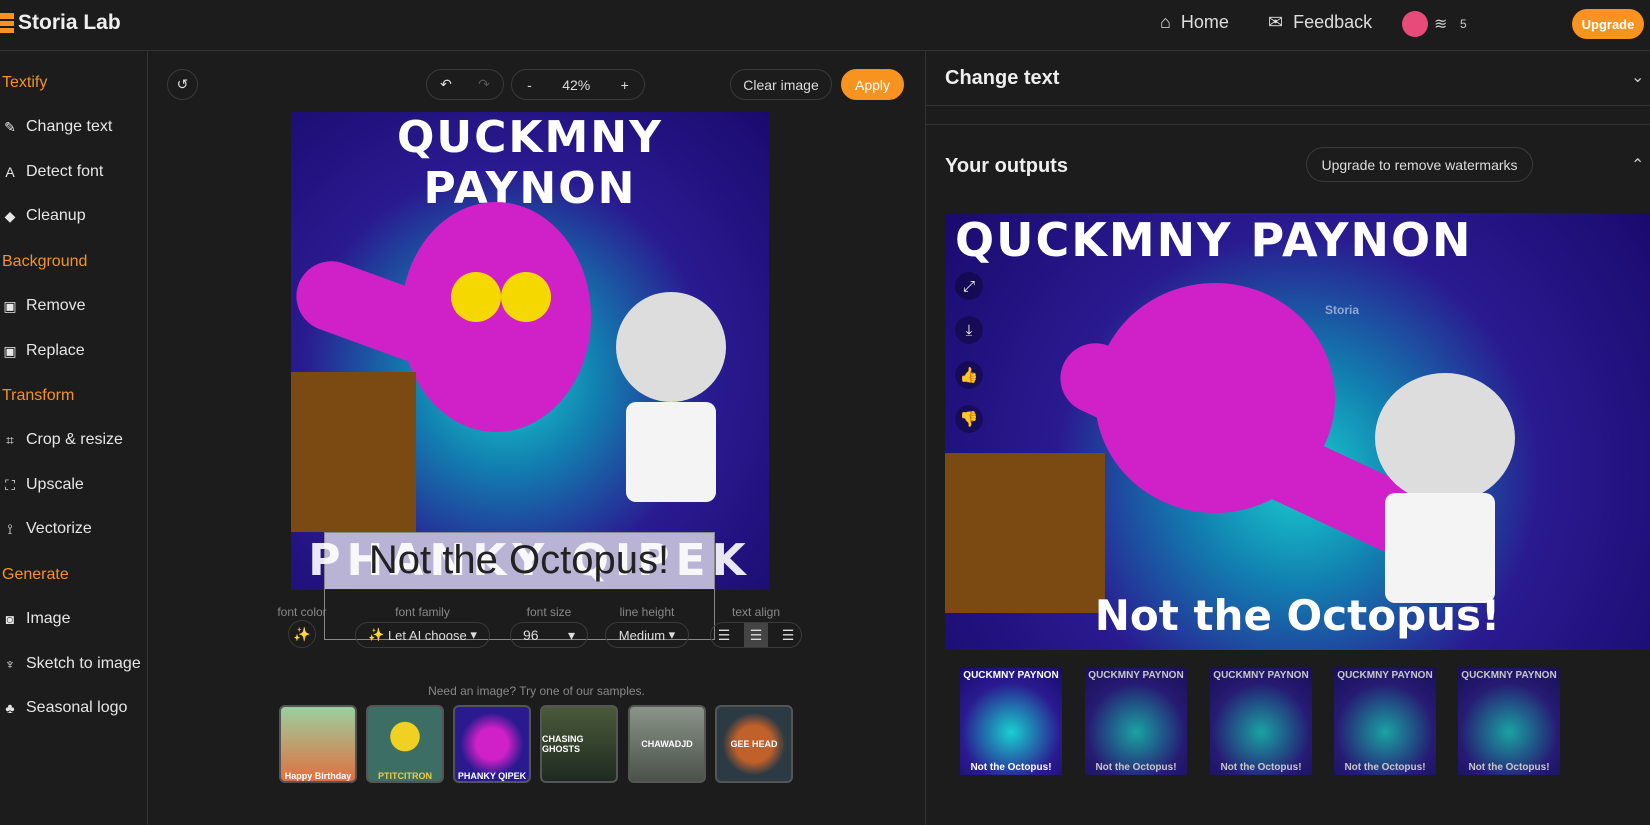 The width and height of the screenshot is (1650, 825). What do you see at coordinates (1204, 22) in the screenshot?
I see `home-label: Home` at bounding box center [1204, 22].